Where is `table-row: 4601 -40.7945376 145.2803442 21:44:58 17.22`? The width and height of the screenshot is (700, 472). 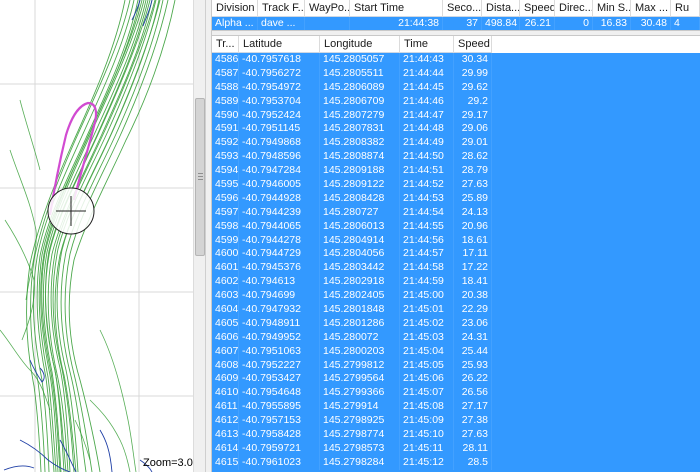
table-row: 4601 -40.7945376 145.2803442 21:44:58 17.22 is located at coordinates (456, 268).